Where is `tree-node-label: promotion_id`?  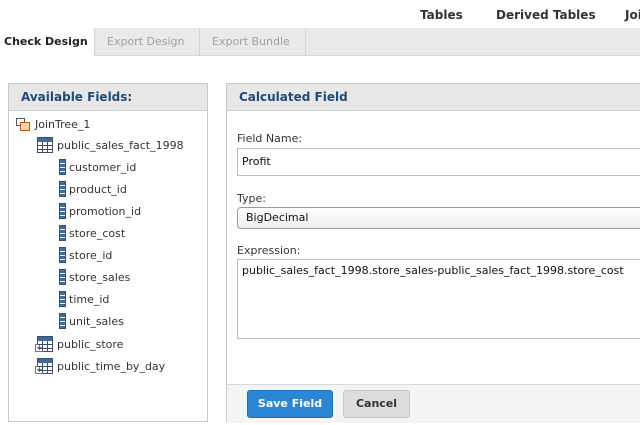 tree-node-label: promotion_id is located at coordinates (105, 211).